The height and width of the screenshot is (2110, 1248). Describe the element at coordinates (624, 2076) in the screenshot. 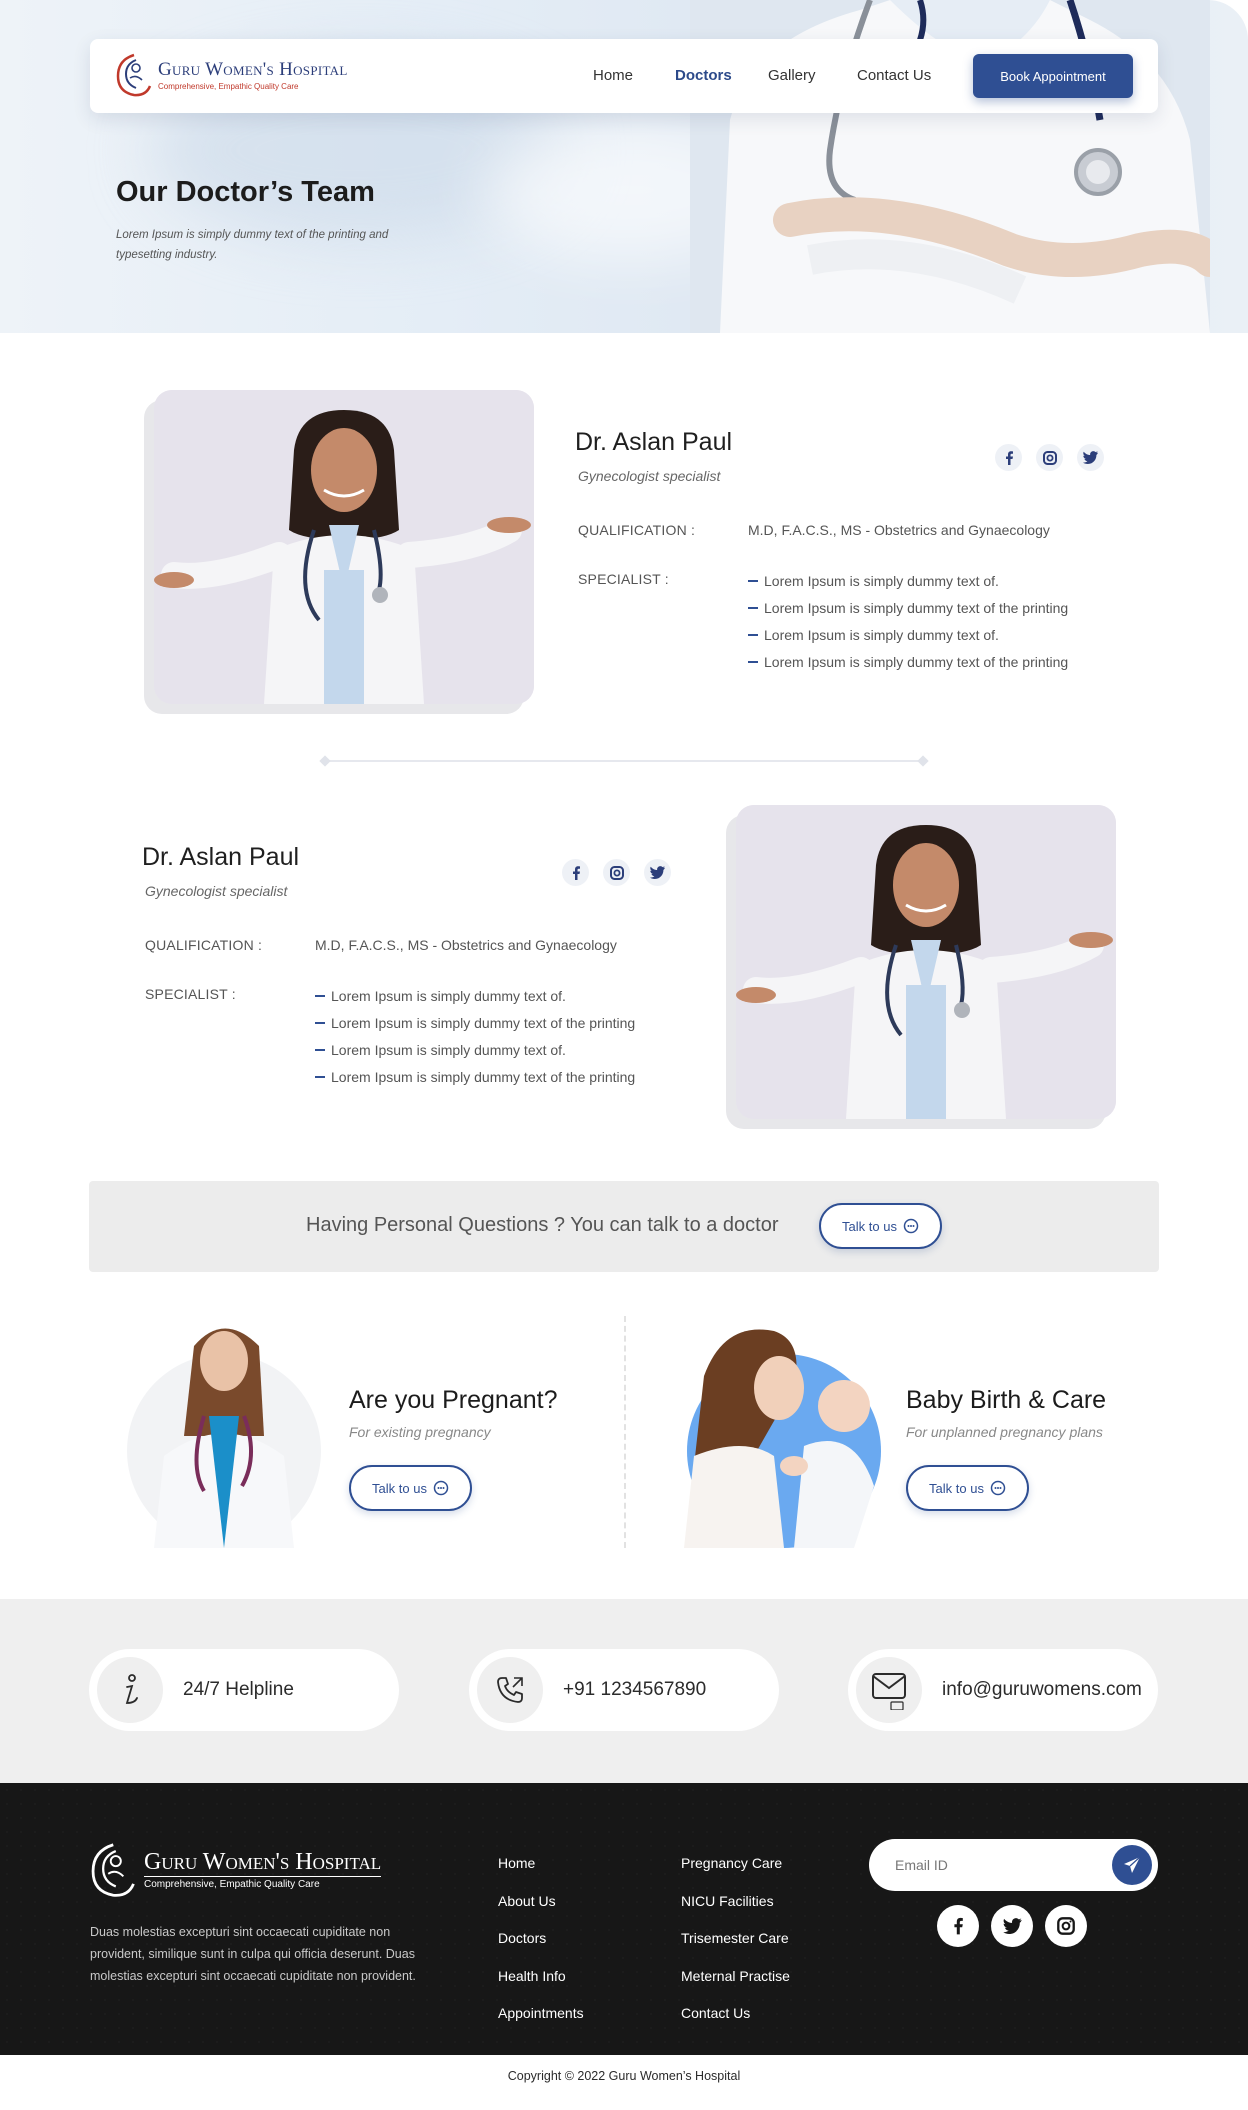

I see `copyright-text: Copyright © 2022 Guru Women’s Hospital` at that location.